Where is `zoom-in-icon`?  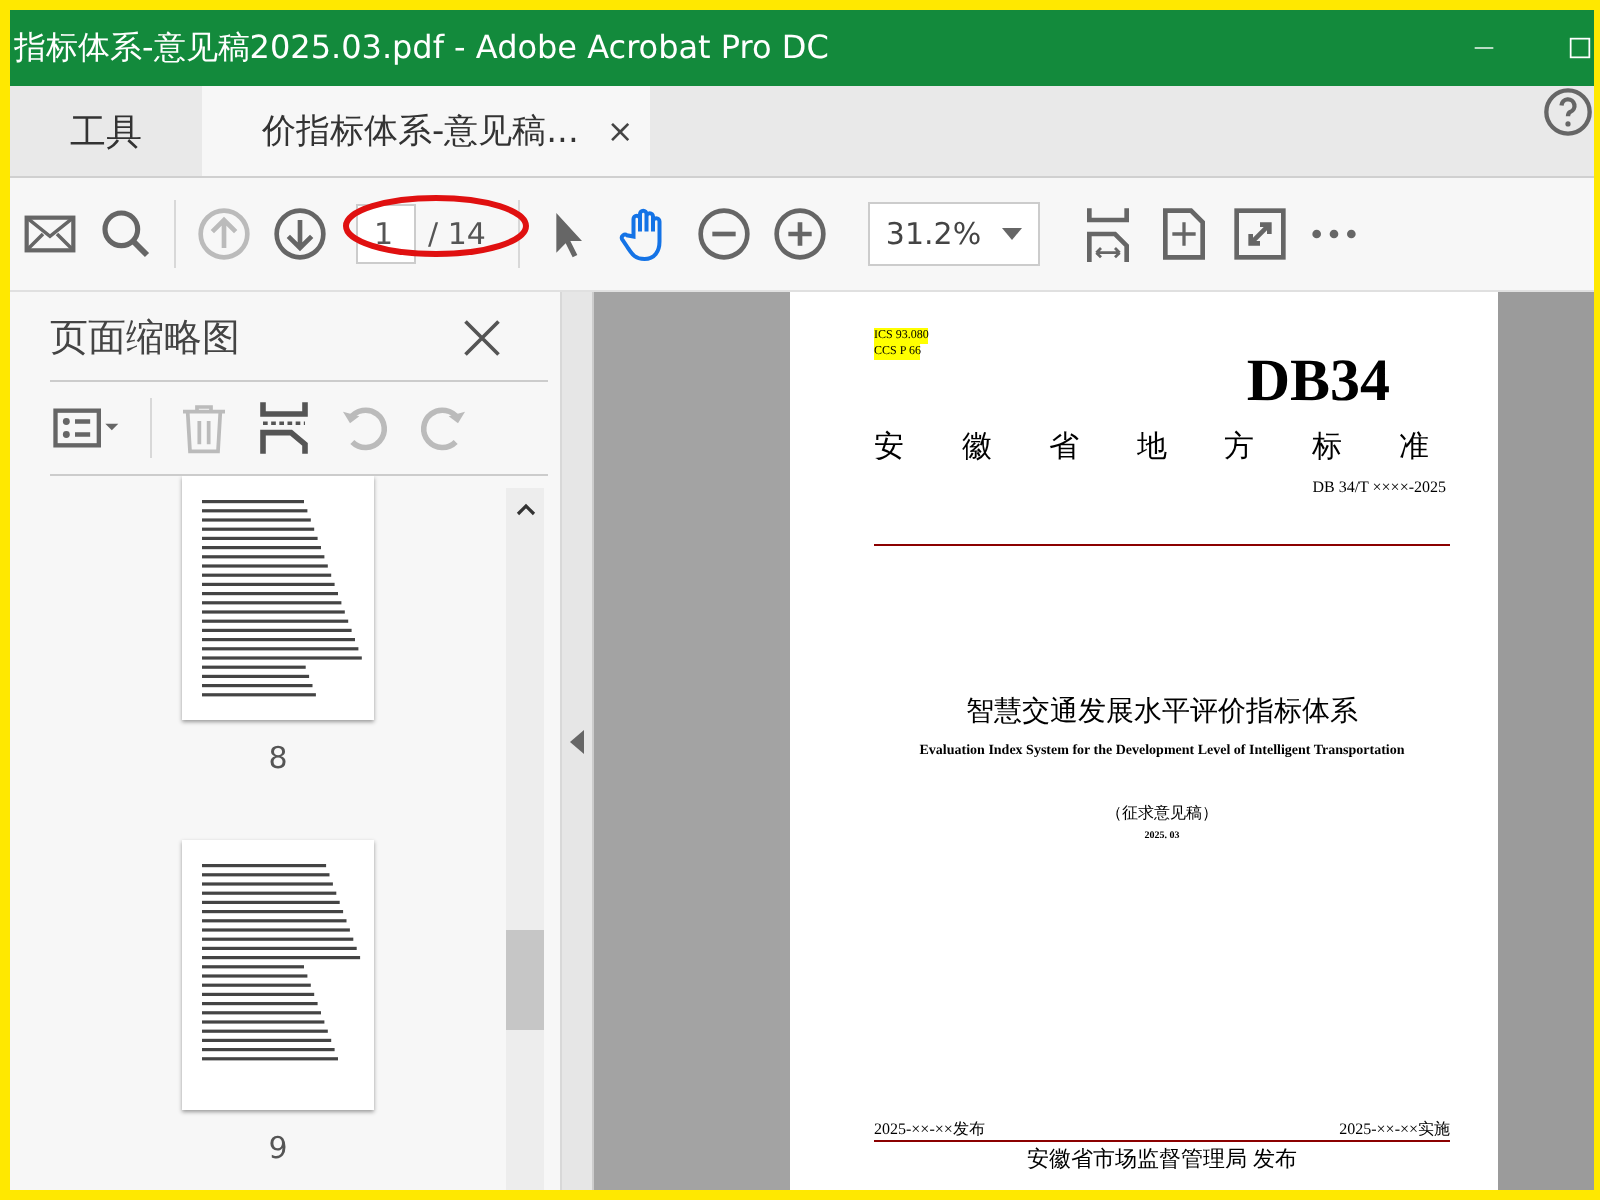 zoom-in-icon is located at coordinates (799, 234).